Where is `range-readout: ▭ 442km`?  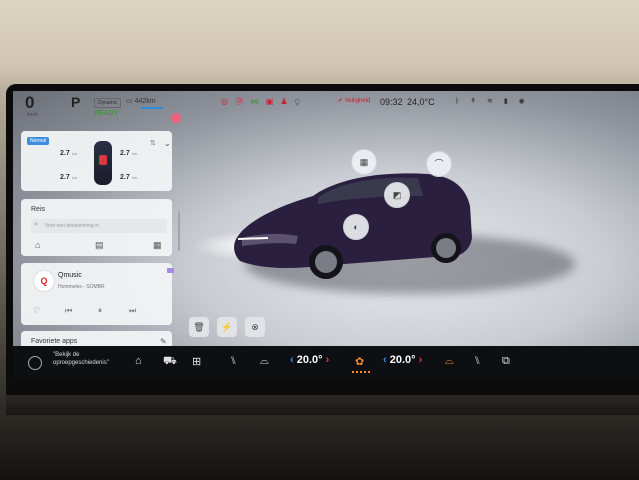 range-readout: ▭ 442km is located at coordinates (141, 101).